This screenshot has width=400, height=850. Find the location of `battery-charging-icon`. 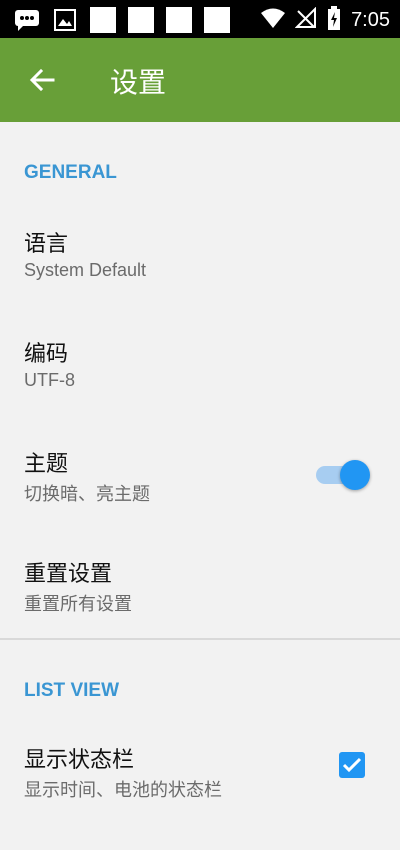

battery-charging-icon is located at coordinates (334, 20).